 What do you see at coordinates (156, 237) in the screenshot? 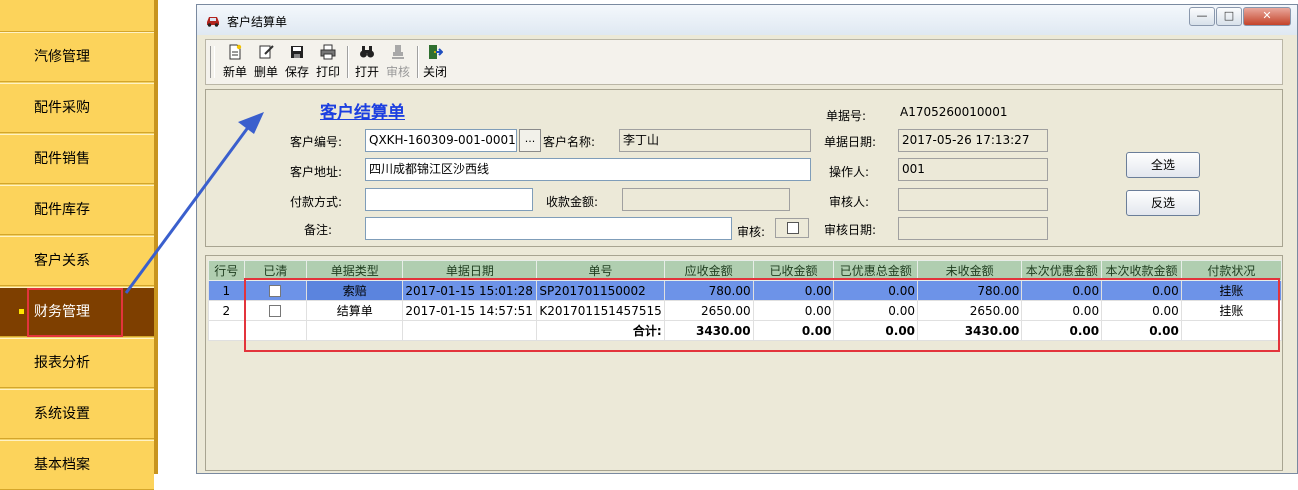
I see `nav-divider` at bounding box center [156, 237].